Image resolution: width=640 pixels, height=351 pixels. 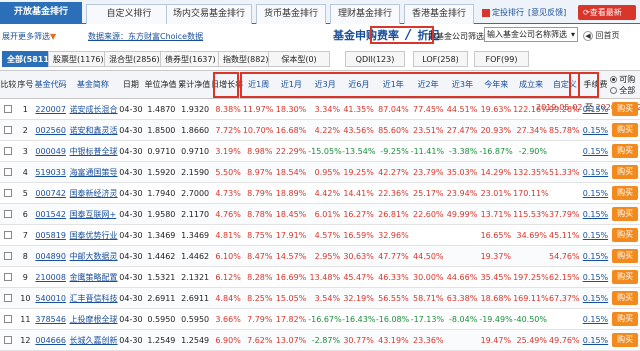 What do you see at coordinates (78, 59) in the screenshot?
I see `filter-stock: 股票型(1176)` at bounding box center [78, 59].